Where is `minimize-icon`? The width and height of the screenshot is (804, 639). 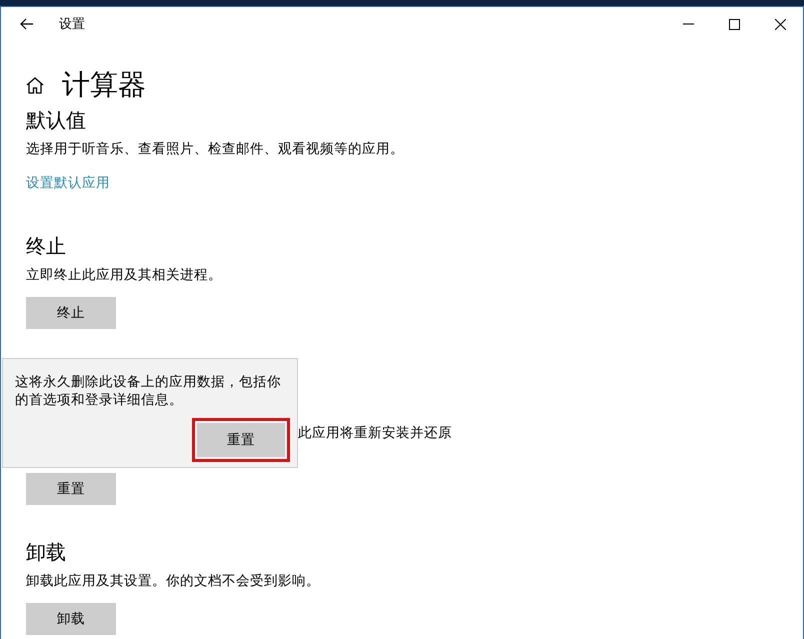
minimize-icon is located at coordinates (688, 24).